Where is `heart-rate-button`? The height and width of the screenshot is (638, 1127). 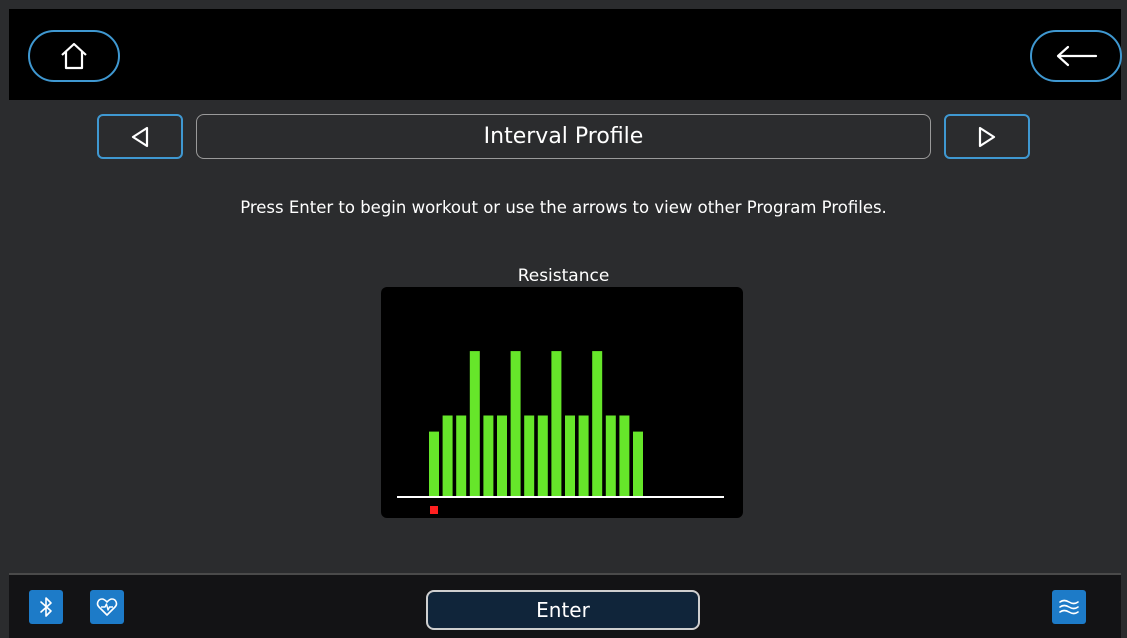
heart-rate-button is located at coordinates (107, 607).